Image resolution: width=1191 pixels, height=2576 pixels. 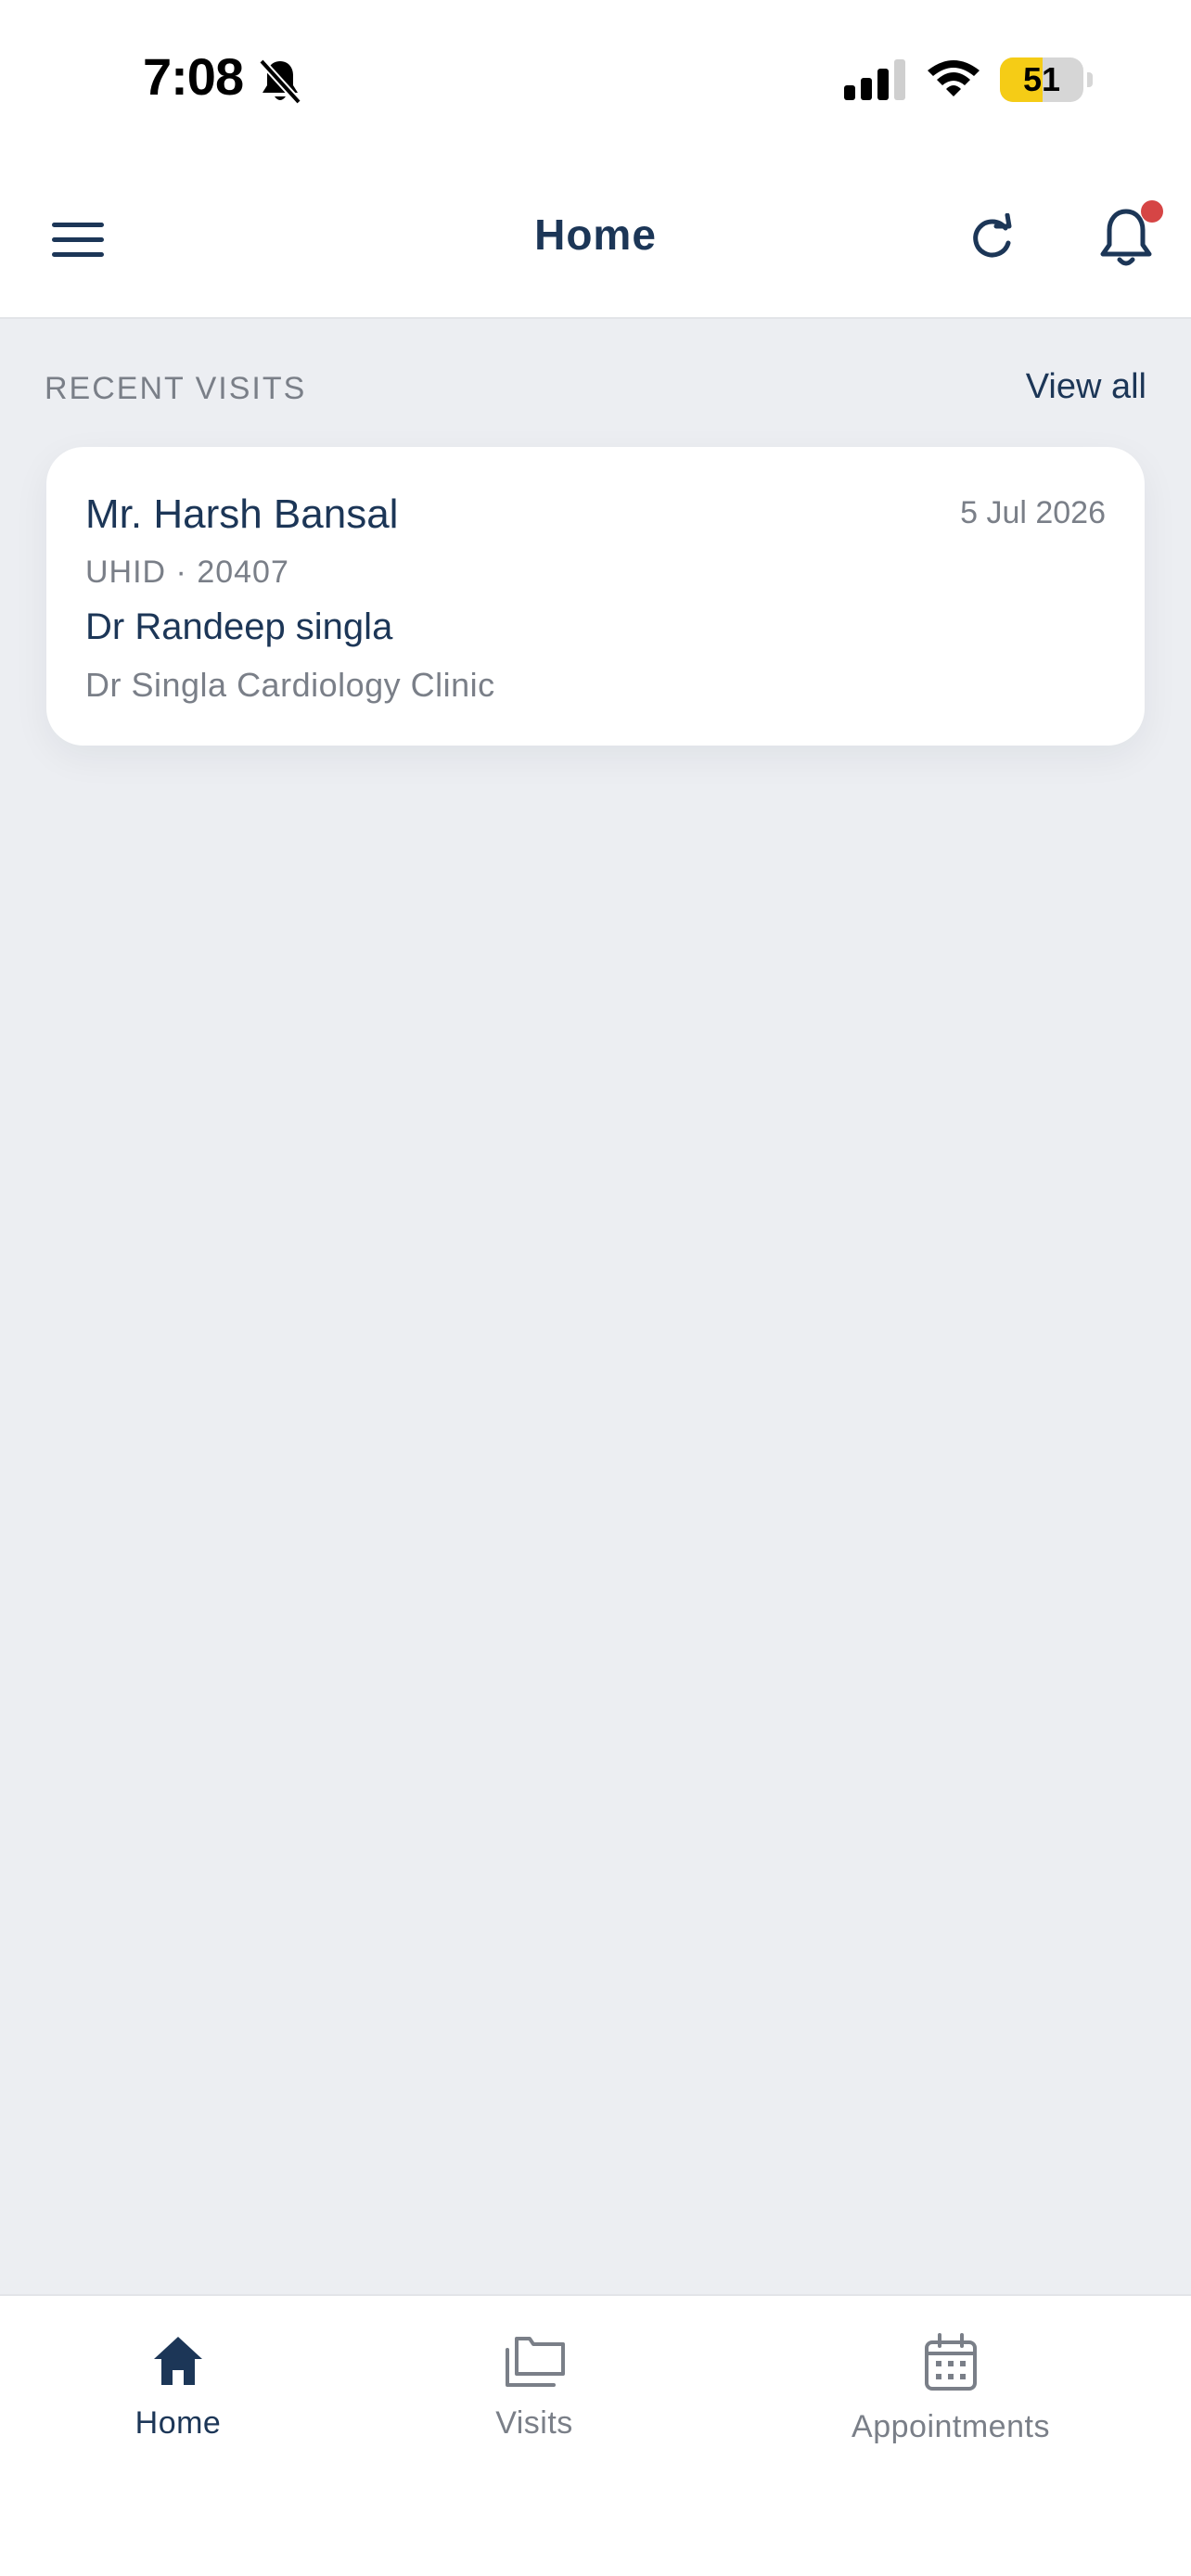 I want to click on nav-tab-appointments: Appointments, so click(x=951, y=2389).